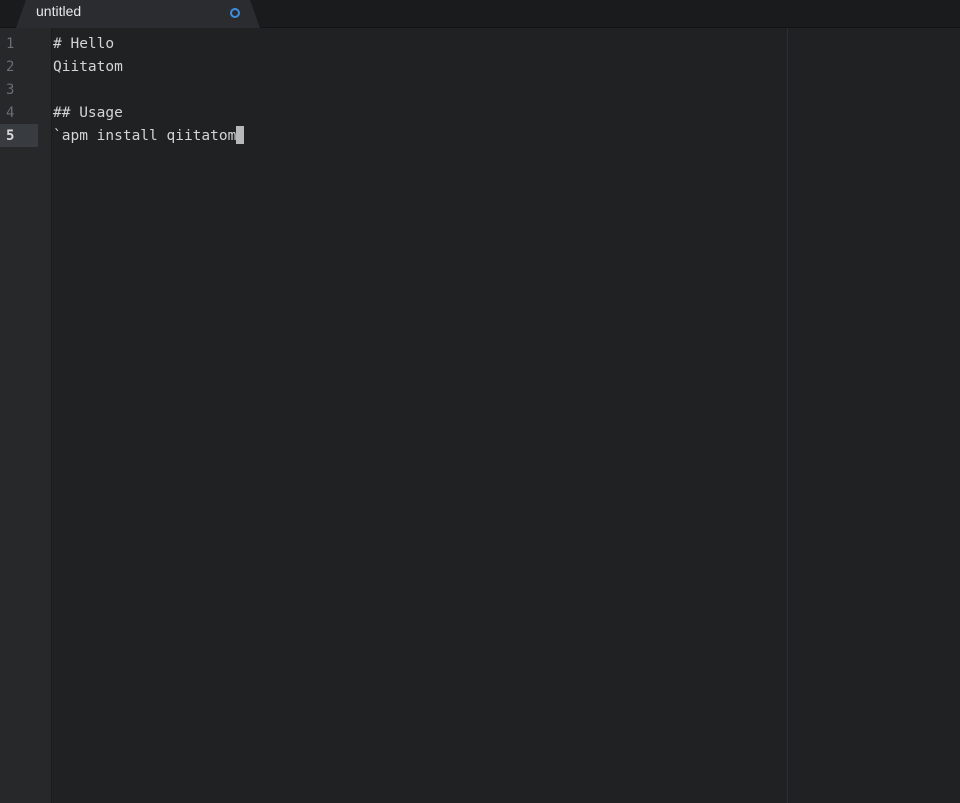  Describe the element at coordinates (240, 135) in the screenshot. I see `text-cursor` at that location.